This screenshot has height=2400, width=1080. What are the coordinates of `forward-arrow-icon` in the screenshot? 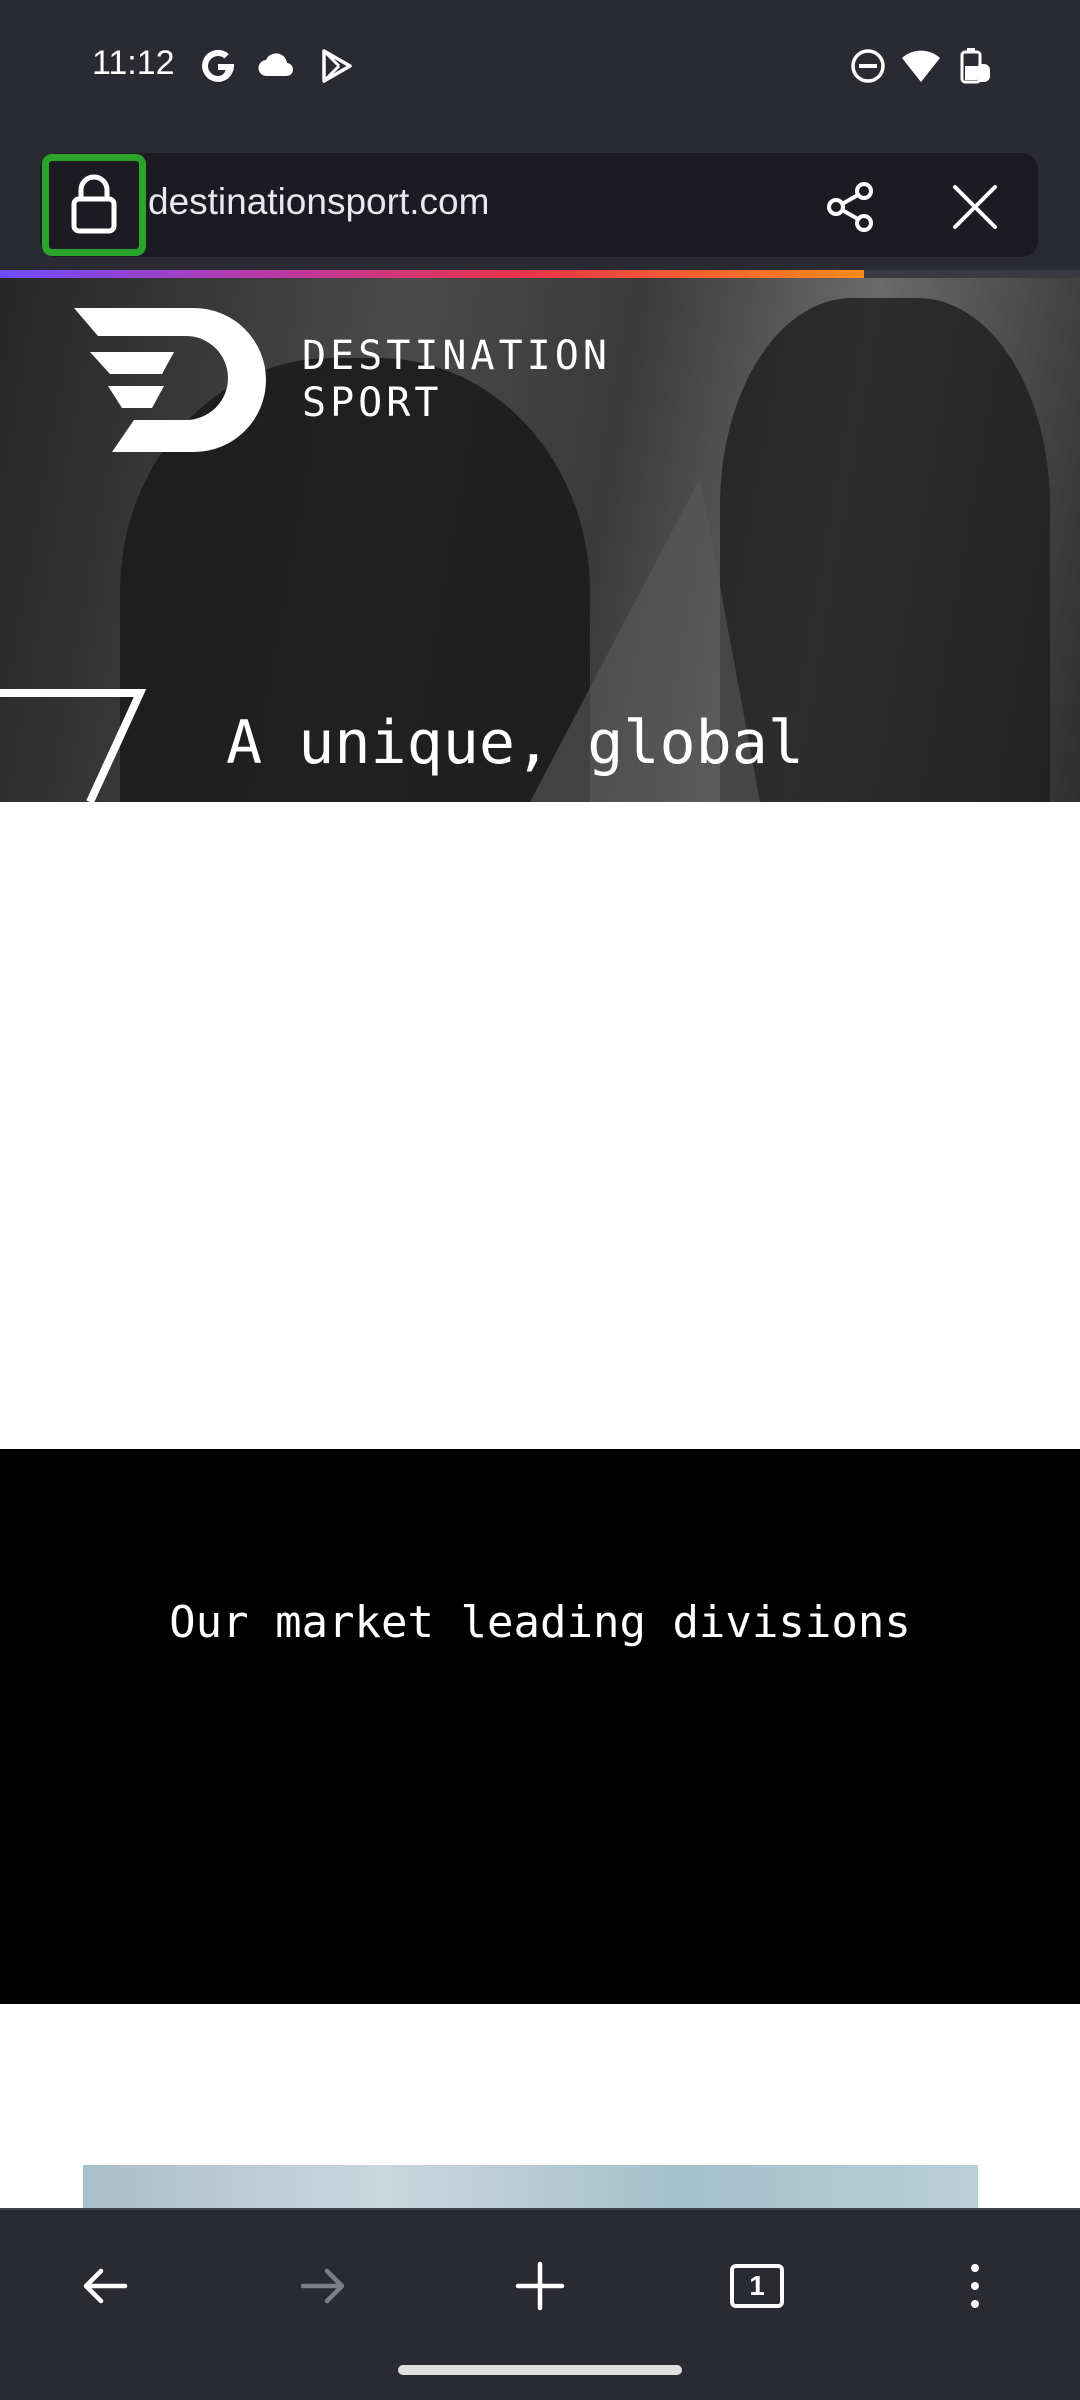 It's located at (323, 2286).